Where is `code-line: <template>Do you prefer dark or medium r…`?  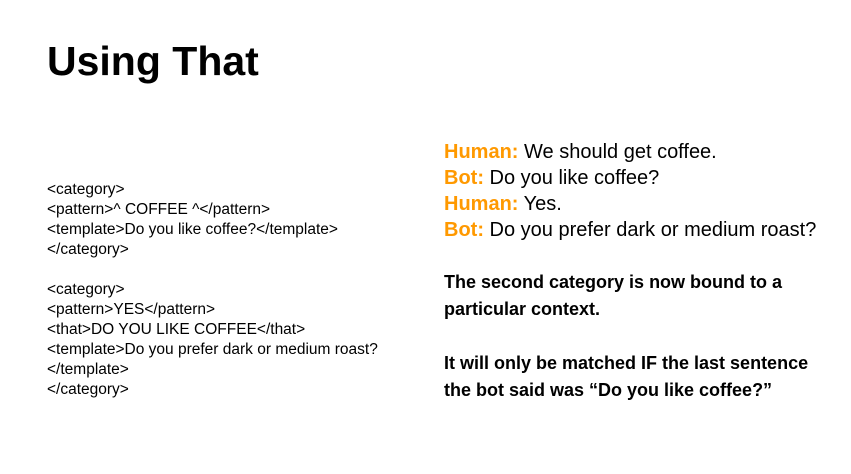
code-line: <template>Do you prefer dark or medium r… is located at coordinates (212, 359).